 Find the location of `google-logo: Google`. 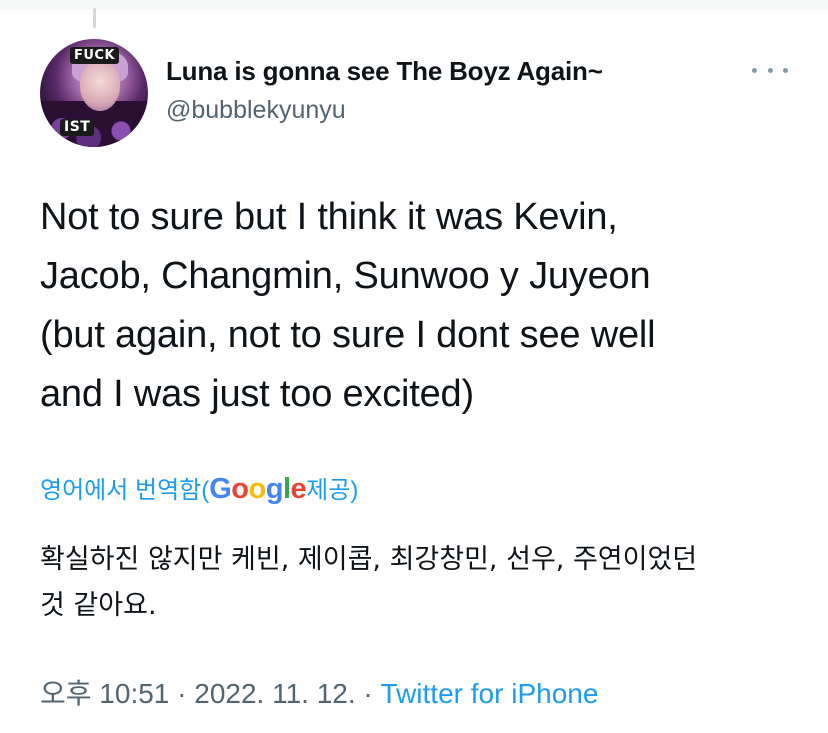

google-logo: Google is located at coordinates (257, 489).